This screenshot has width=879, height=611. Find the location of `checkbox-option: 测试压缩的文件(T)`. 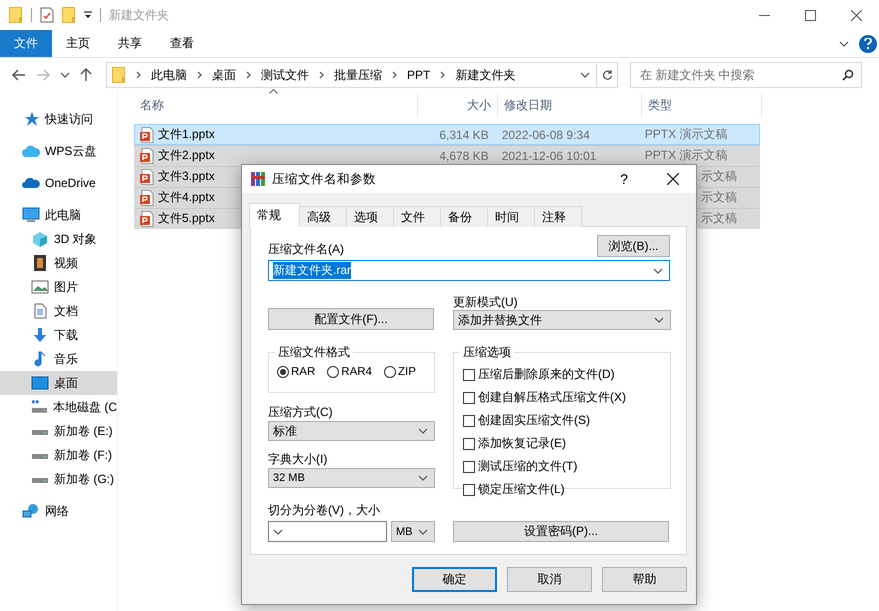

checkbox-option: 测试压缩的文件(T) is located at coordinates (566, 466).